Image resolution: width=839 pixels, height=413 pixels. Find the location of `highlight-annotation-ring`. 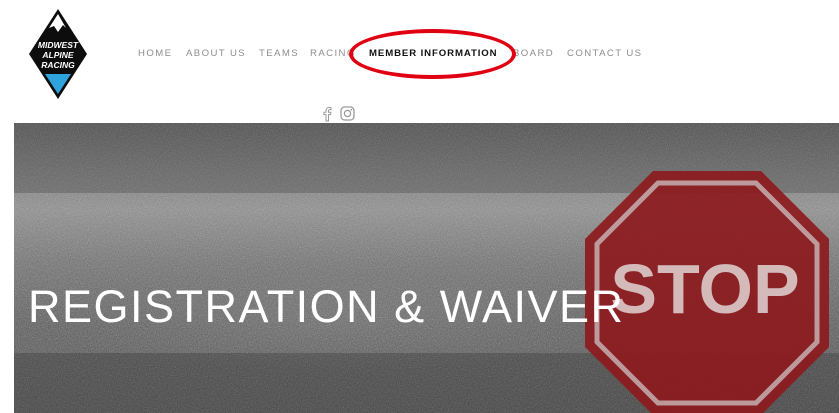

highlight-annotation-ring is located at coordinates (432, 54).